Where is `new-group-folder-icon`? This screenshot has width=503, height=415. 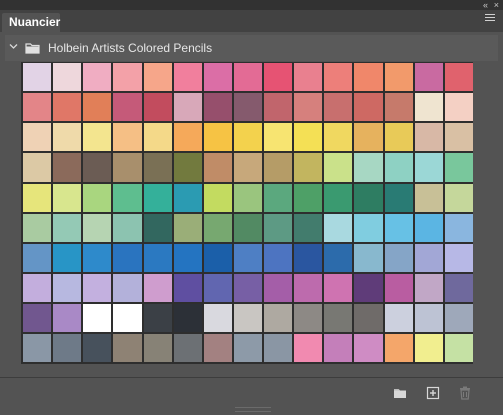 new-group-folder-icon is located at coordinates (400, 393).